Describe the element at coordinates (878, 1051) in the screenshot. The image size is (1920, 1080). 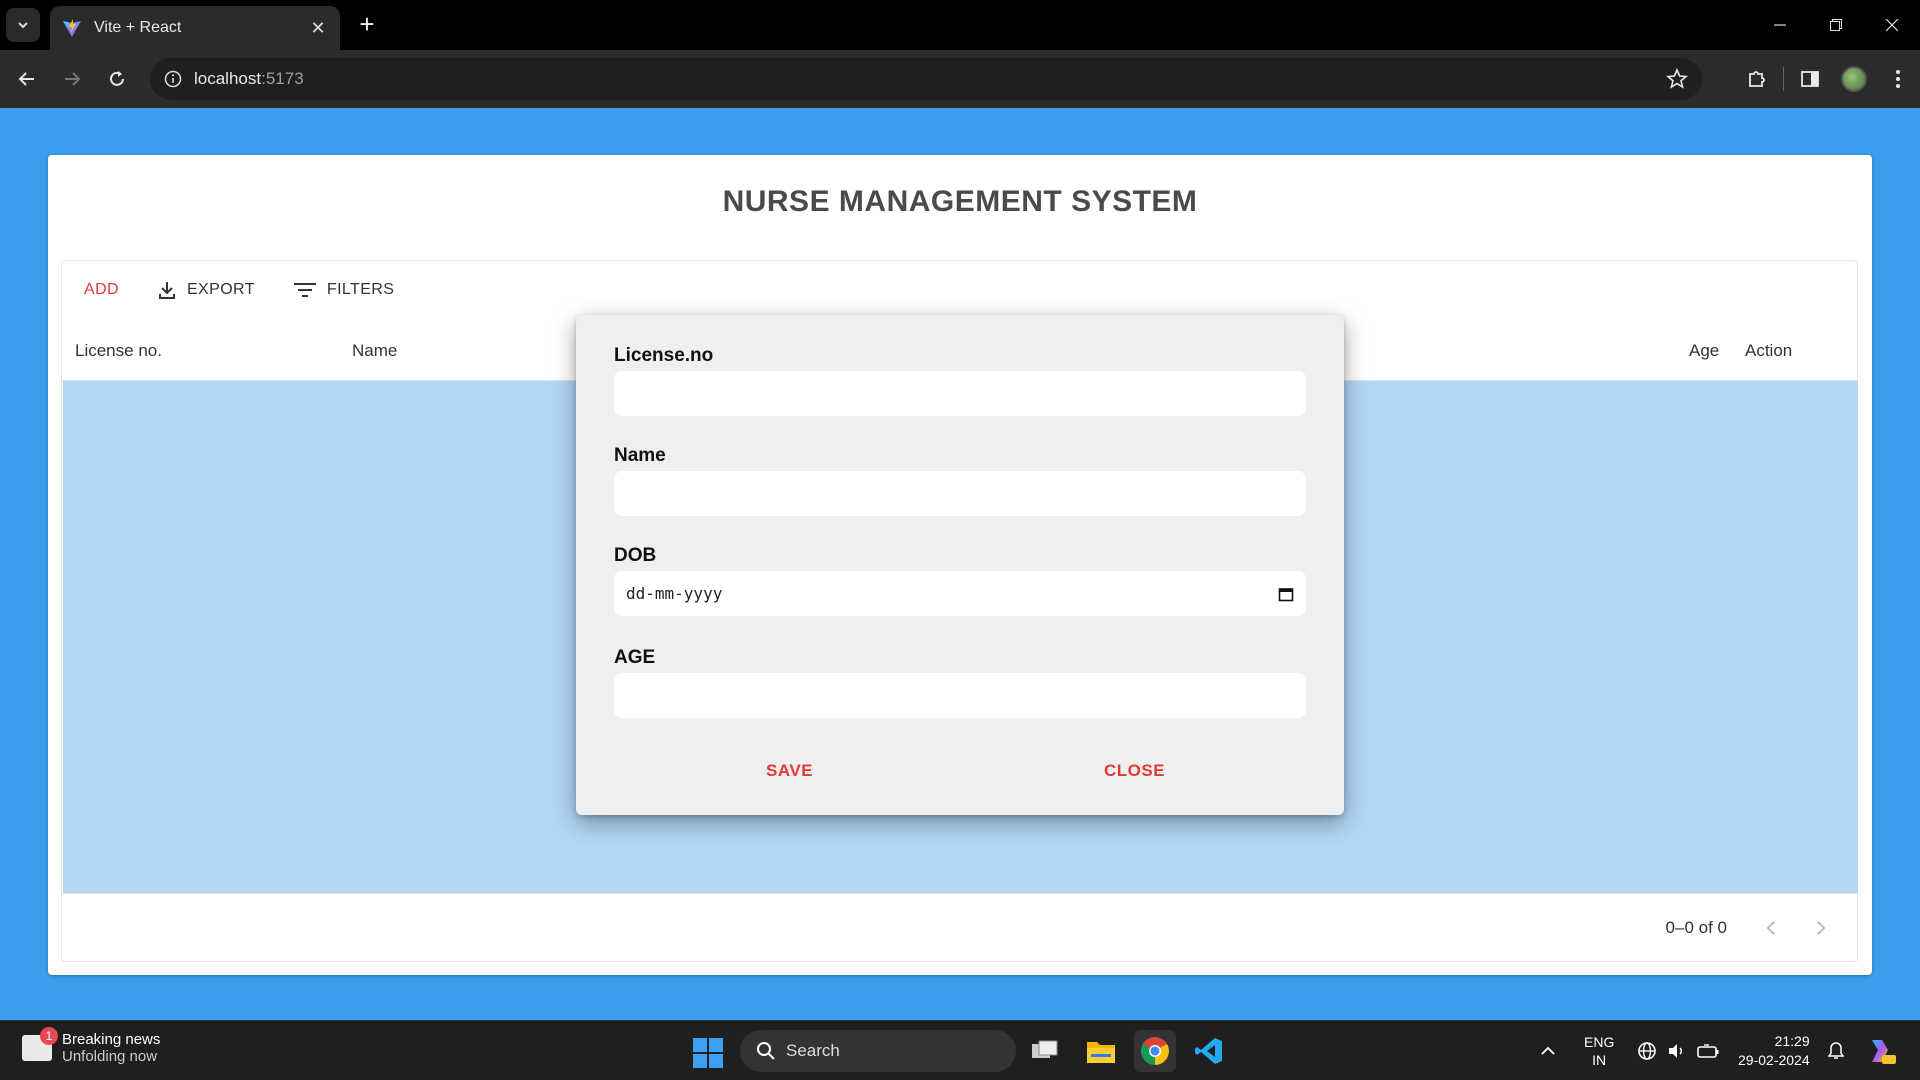
I see `taskbar-search: Search` at that location.